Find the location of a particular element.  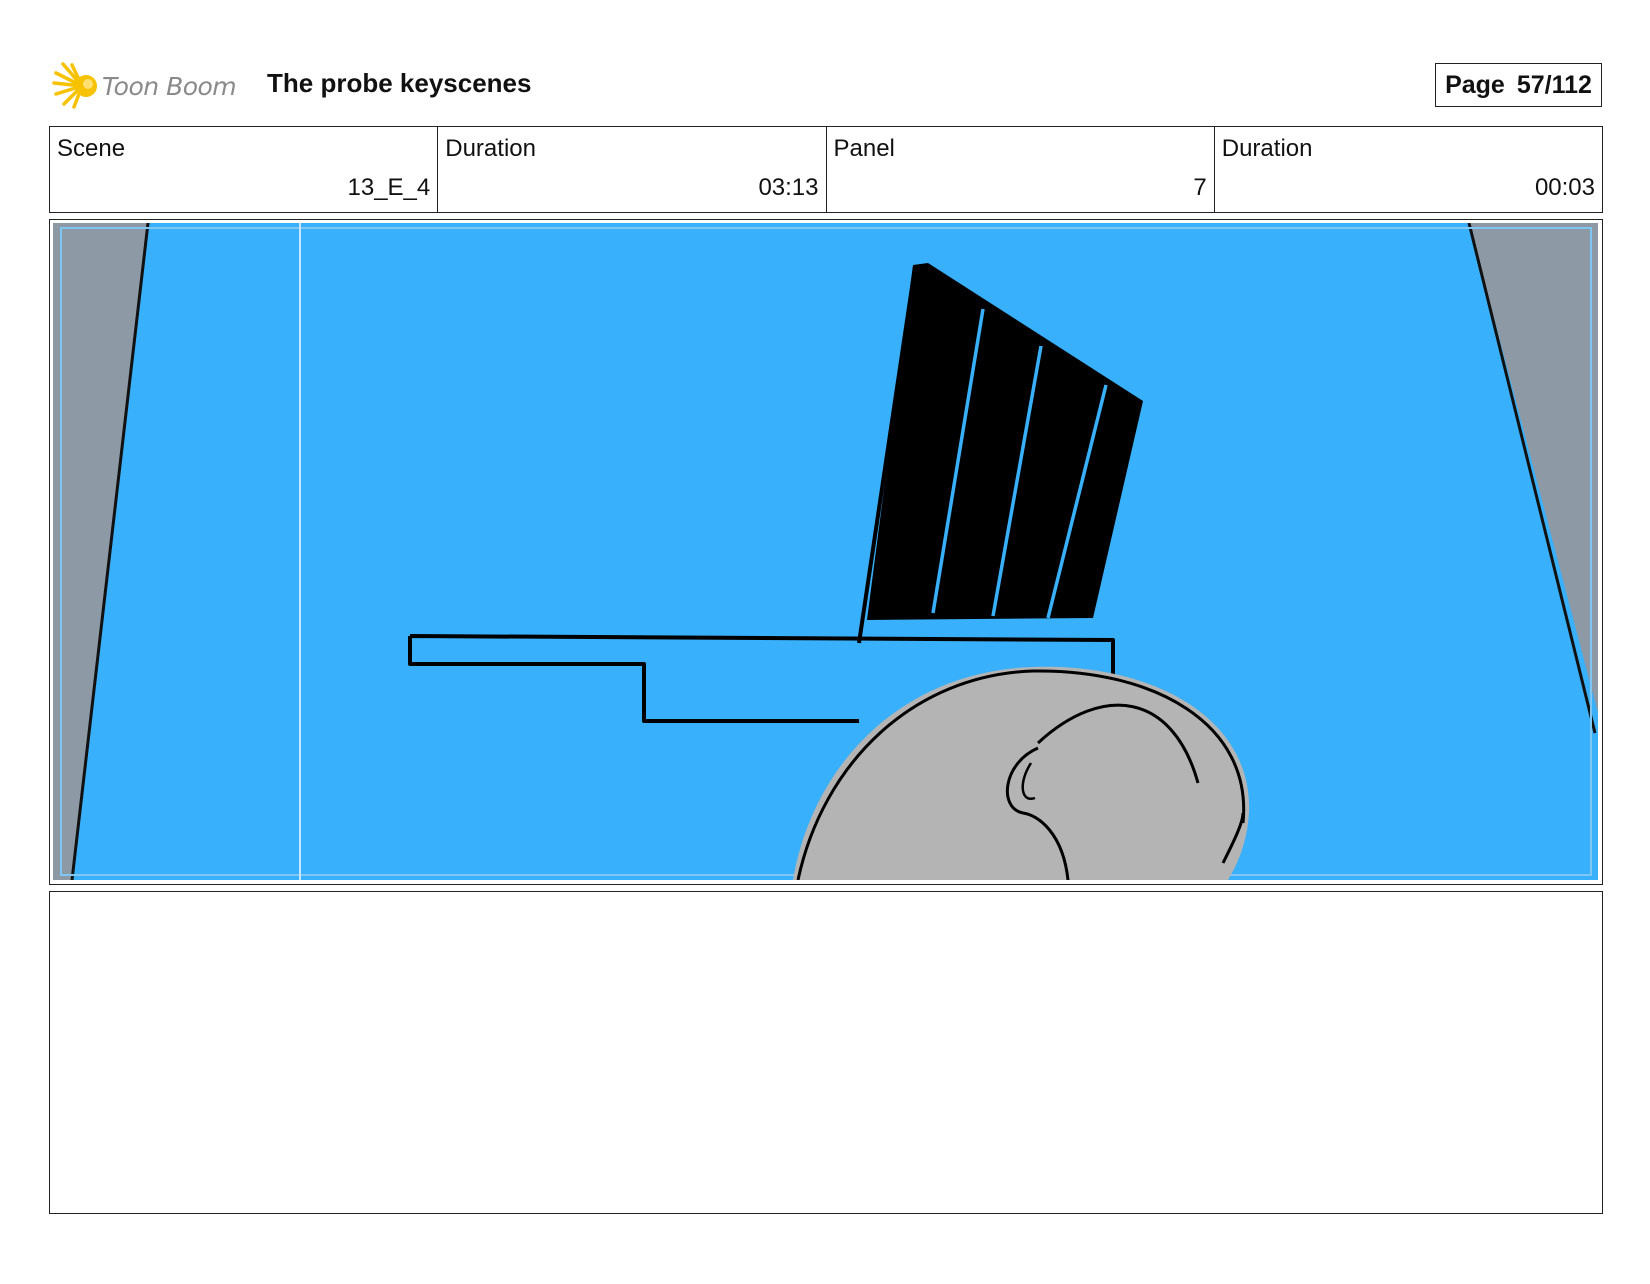

panel-cell: Panel 7 is located at coordinates (1021, 169).